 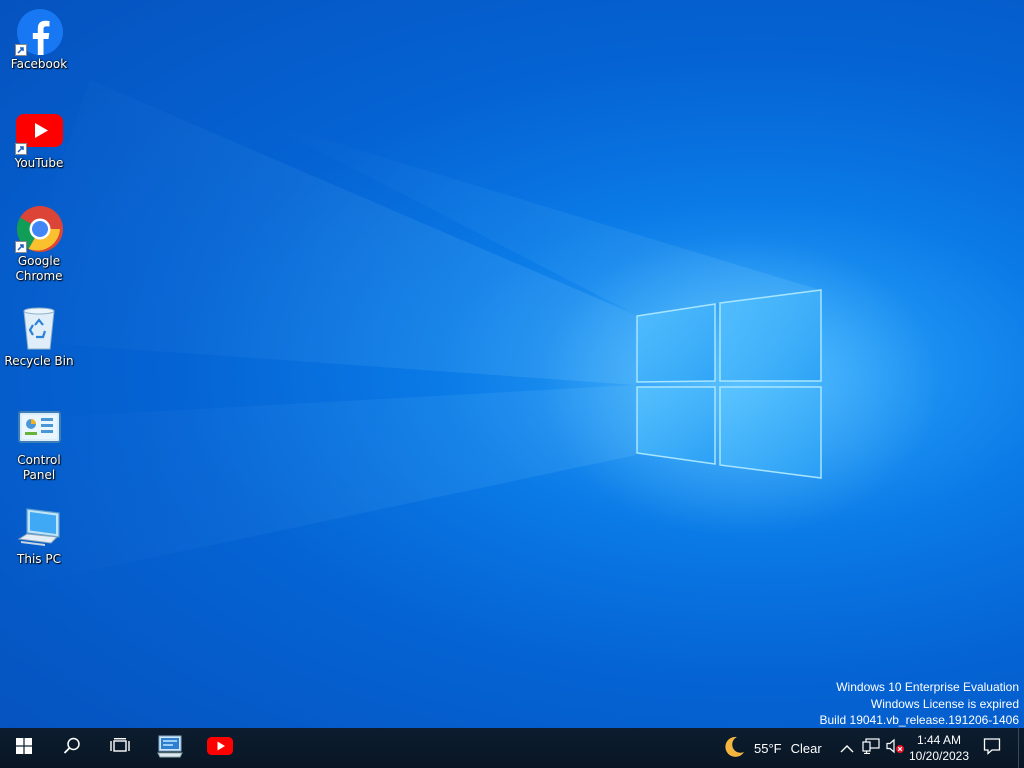 What do you see at coordinates (768, 748) in the screenshot?
I see `weather-temperature: 55°F` at bounding box center [768, 748].